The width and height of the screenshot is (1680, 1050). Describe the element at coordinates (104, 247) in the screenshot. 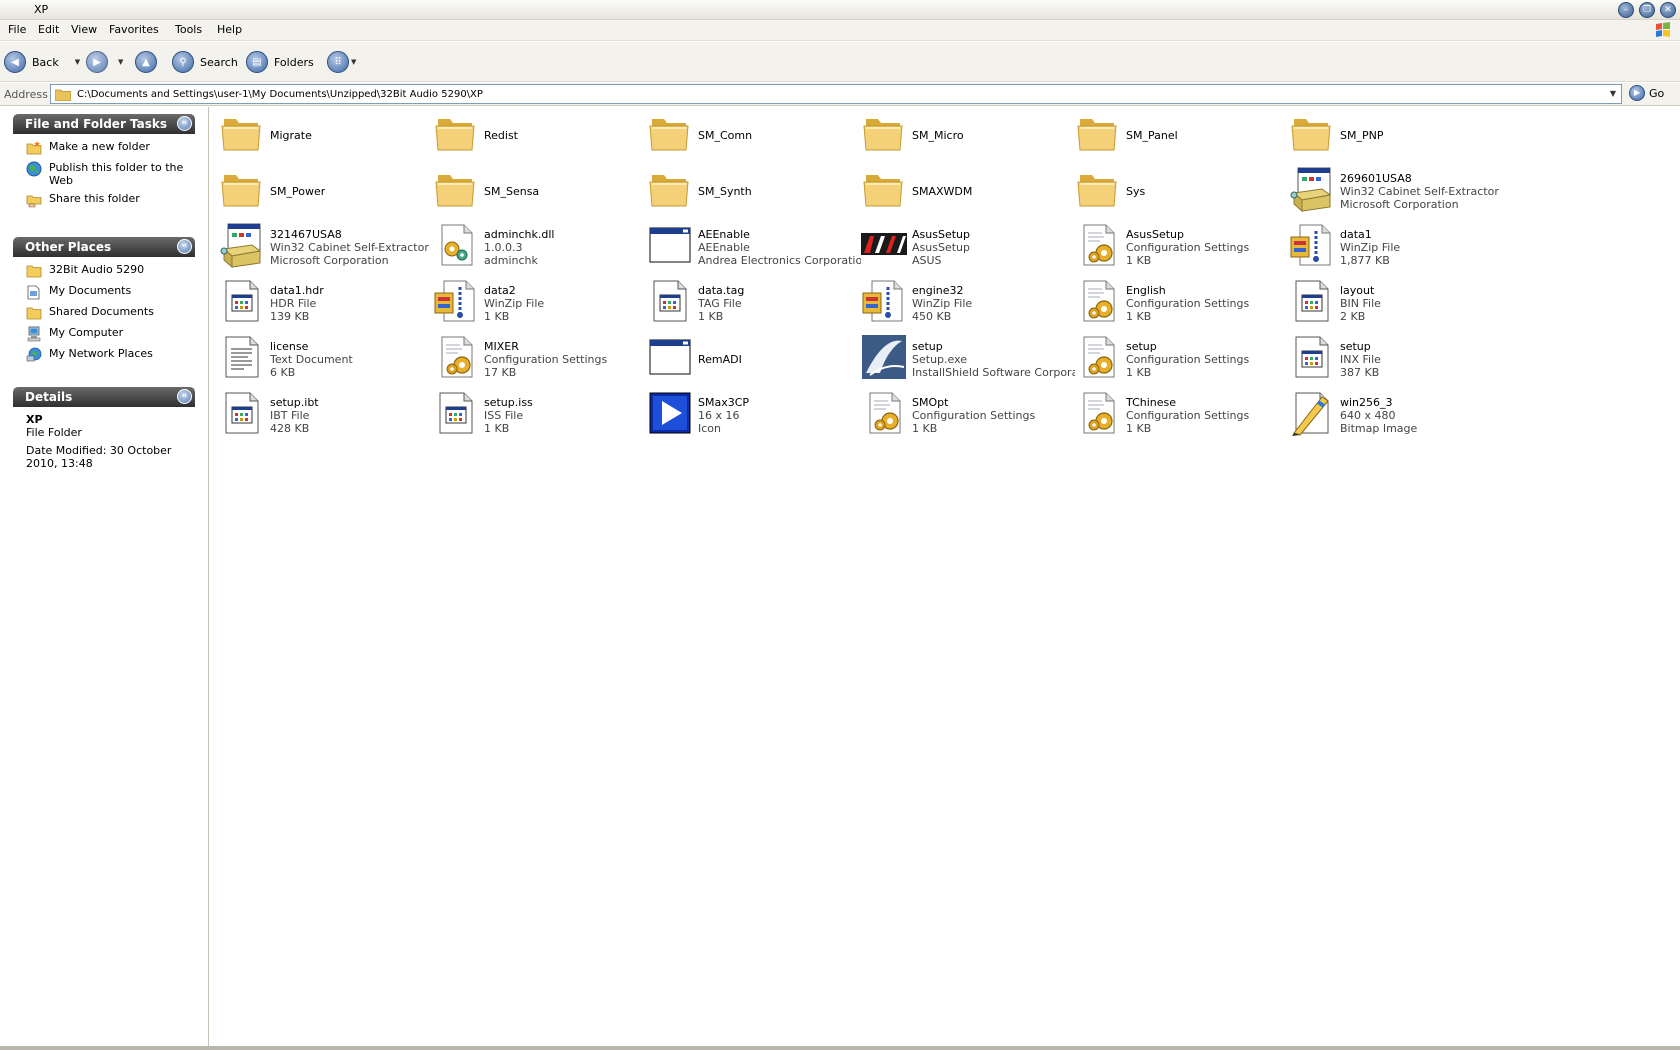

I see `other-places-header: Other Places «` at that location.